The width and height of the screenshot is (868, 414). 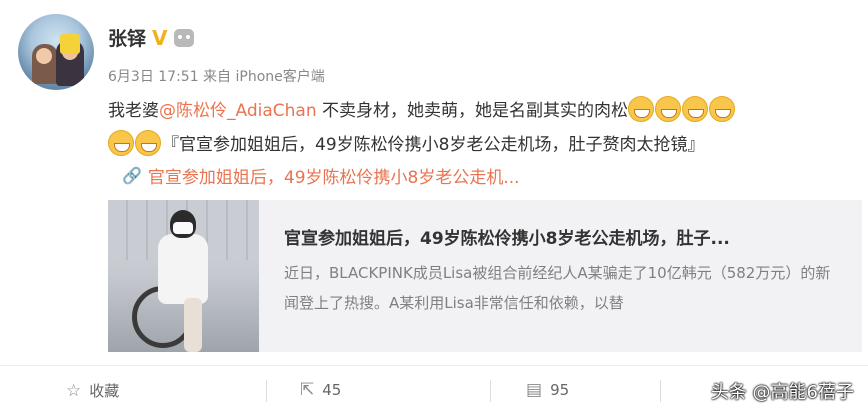 What do you see at coordinates (70, 44) in the screenshot?
I see `avatar-sticker` at bounding box center [70, 44].